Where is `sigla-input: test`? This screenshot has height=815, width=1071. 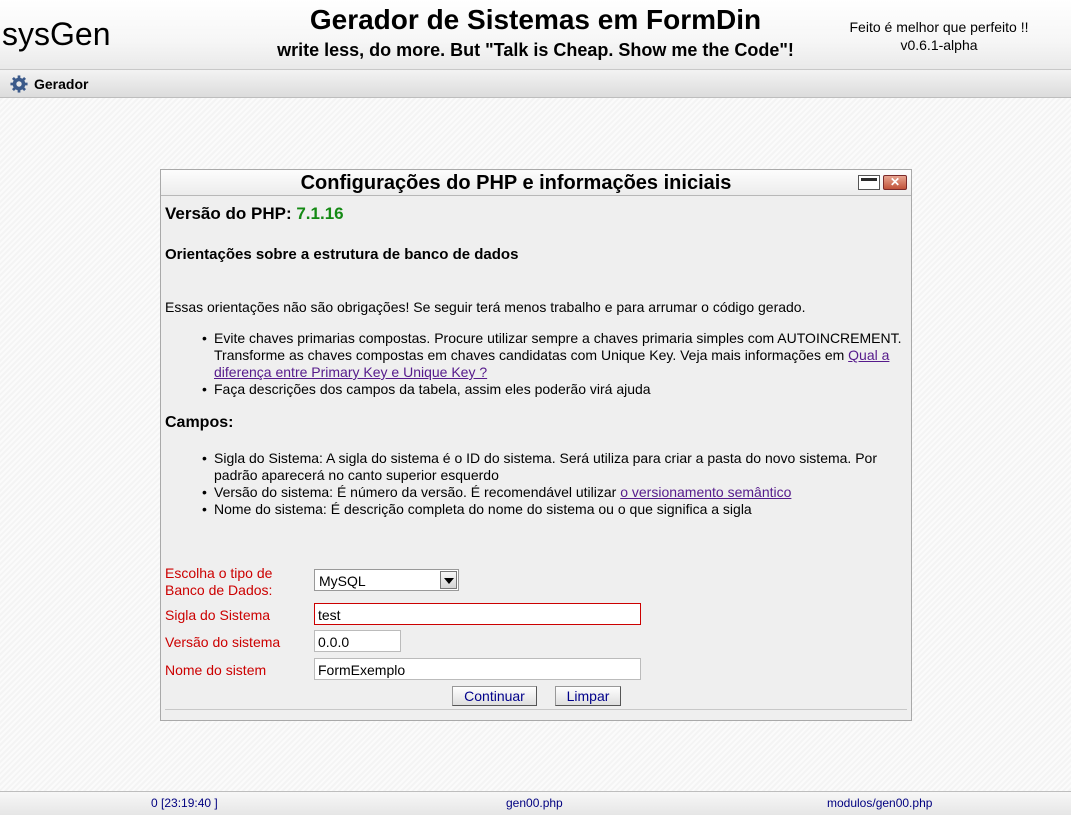
sigla-input: test is located at coordinates (477, 614).